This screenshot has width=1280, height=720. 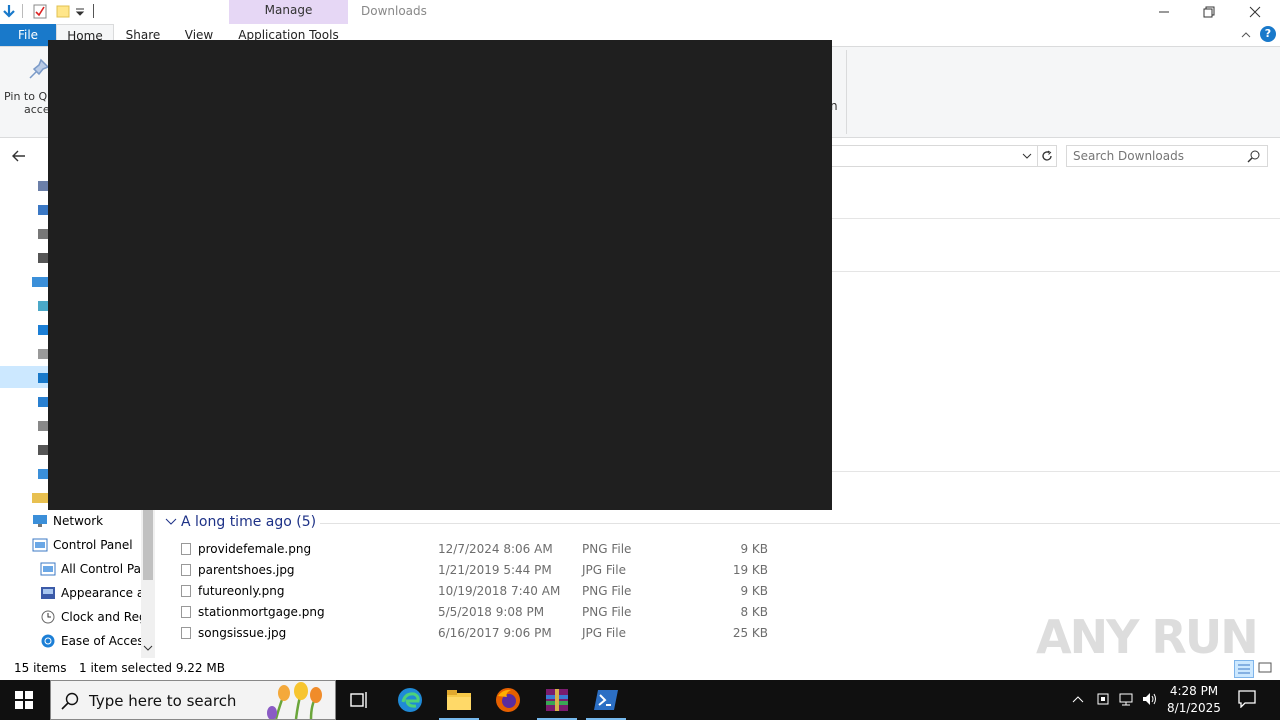 I want to click on nav-item-all-control-panel: All Control Par, so click(x=90, y=569).